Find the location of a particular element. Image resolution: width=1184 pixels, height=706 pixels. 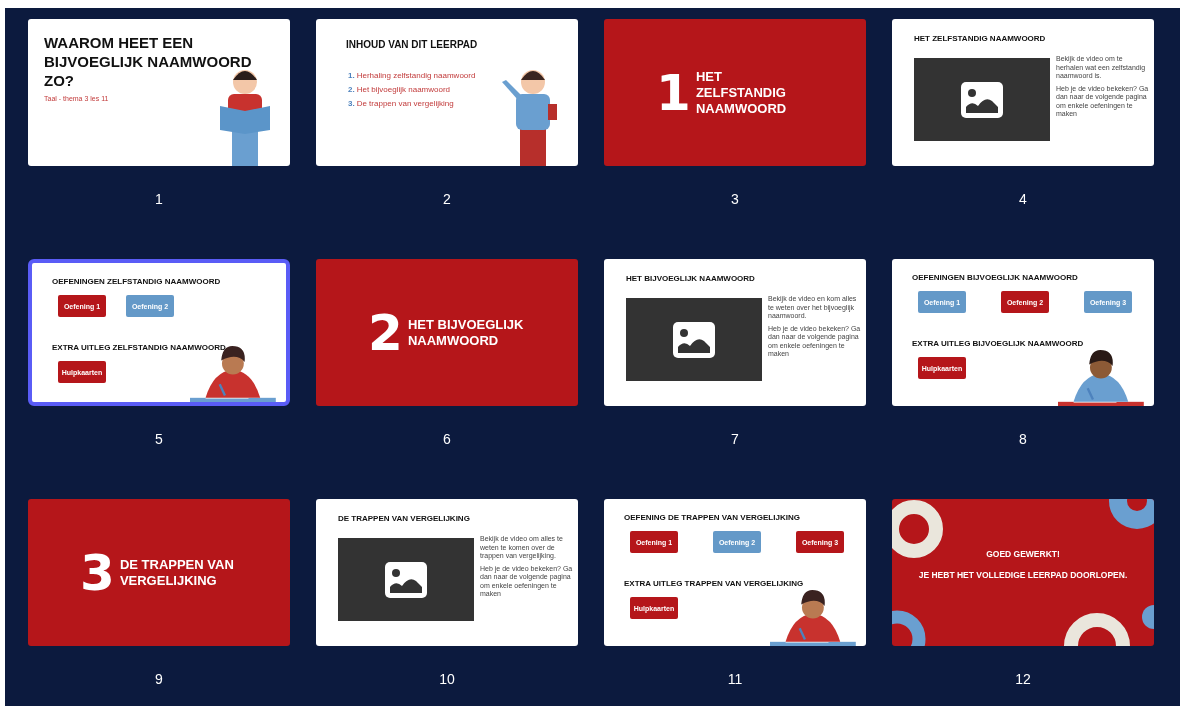

slide-title: HET ZELFSTANDIG NAAMWOORD is located at coordinates (980, 38).